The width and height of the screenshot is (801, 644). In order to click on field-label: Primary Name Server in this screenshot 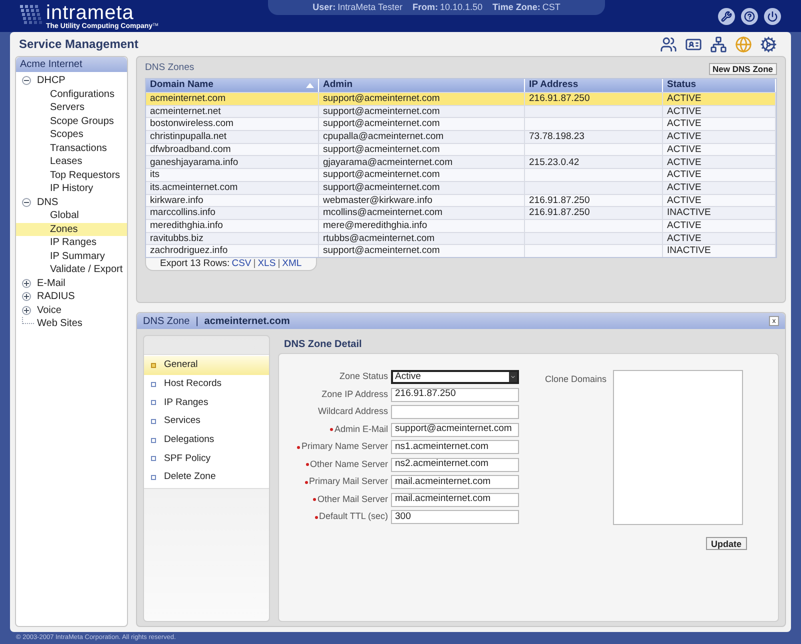, I will do `click(344, 447)`.